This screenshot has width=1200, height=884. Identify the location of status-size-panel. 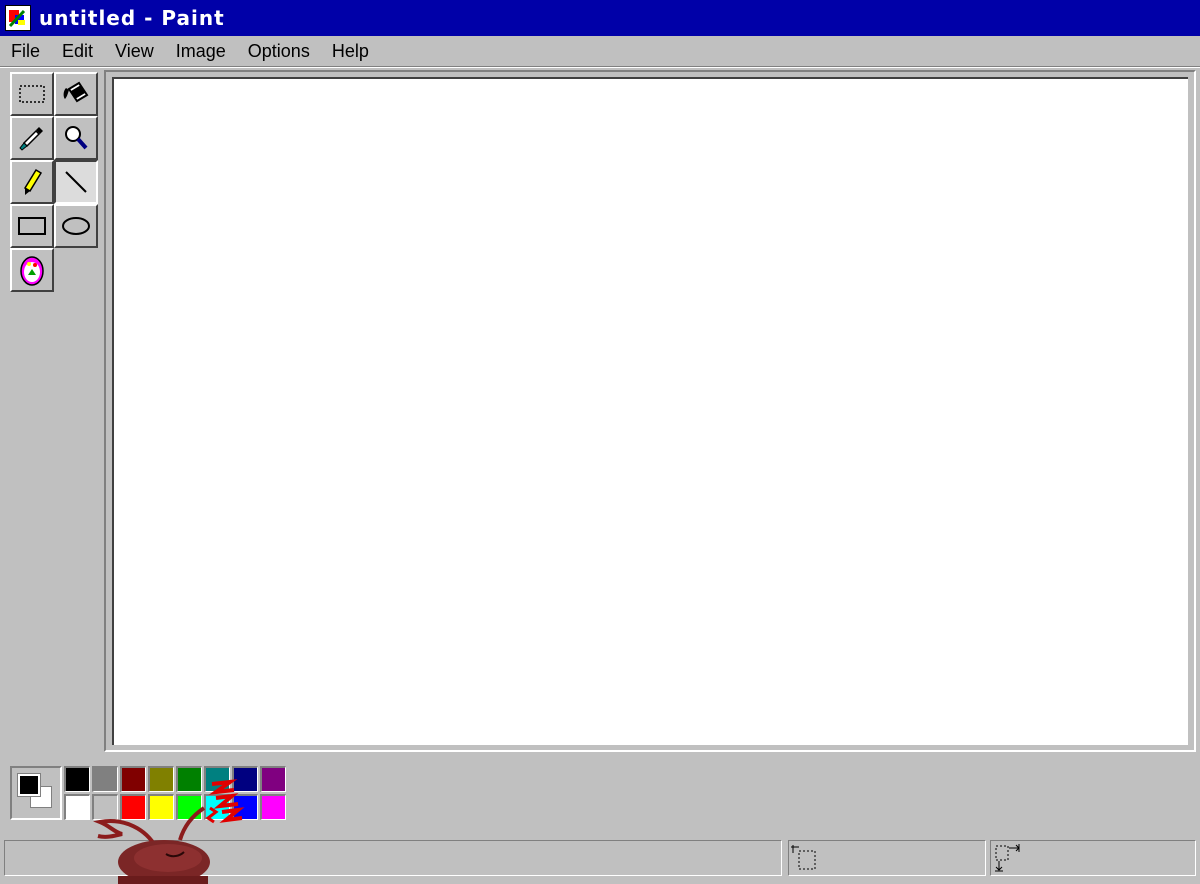
(1093, 858).